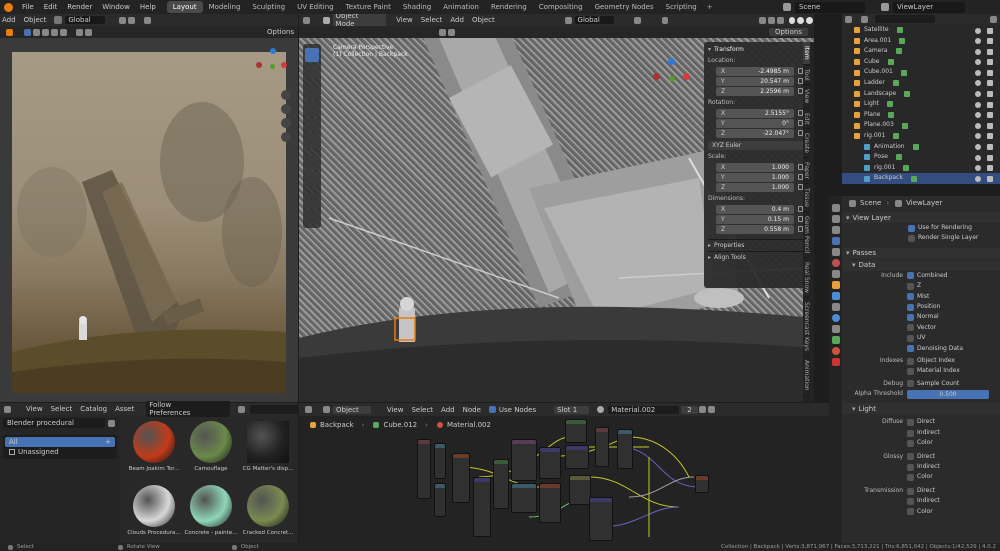  What do you see at coordinates (147, 20) in the screenshot?
I see `proportional-icon` at bounding box center [147, 20].